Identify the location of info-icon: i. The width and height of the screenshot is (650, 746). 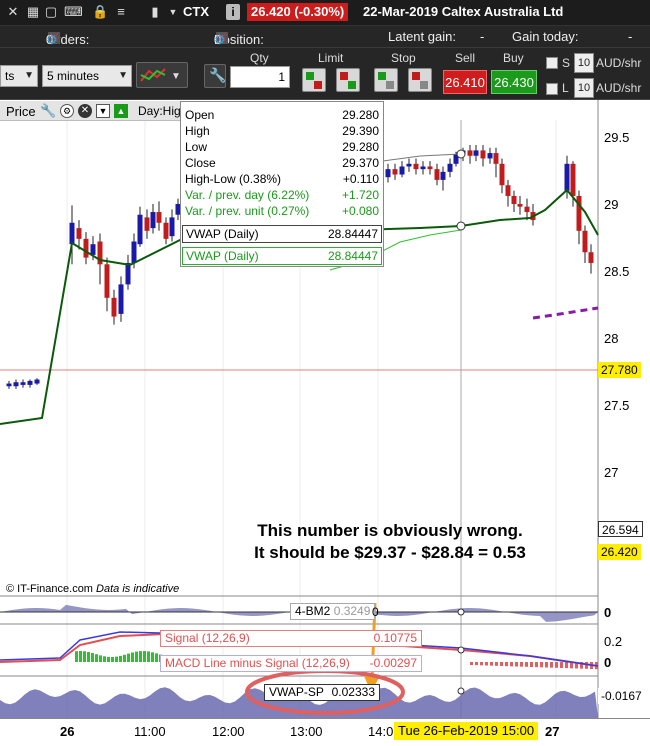
(233, 12).